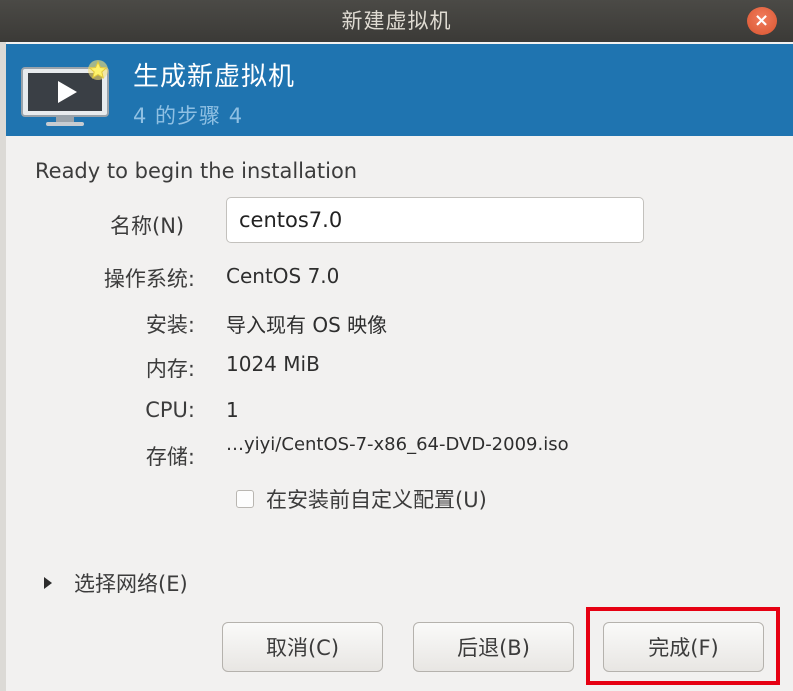 The width and height of the screenshot is (793, 691). What do you see at coordinates (170, 410) in the screenshot?
I see `cpu-label: CPU:` at bounding box center [170, 410].